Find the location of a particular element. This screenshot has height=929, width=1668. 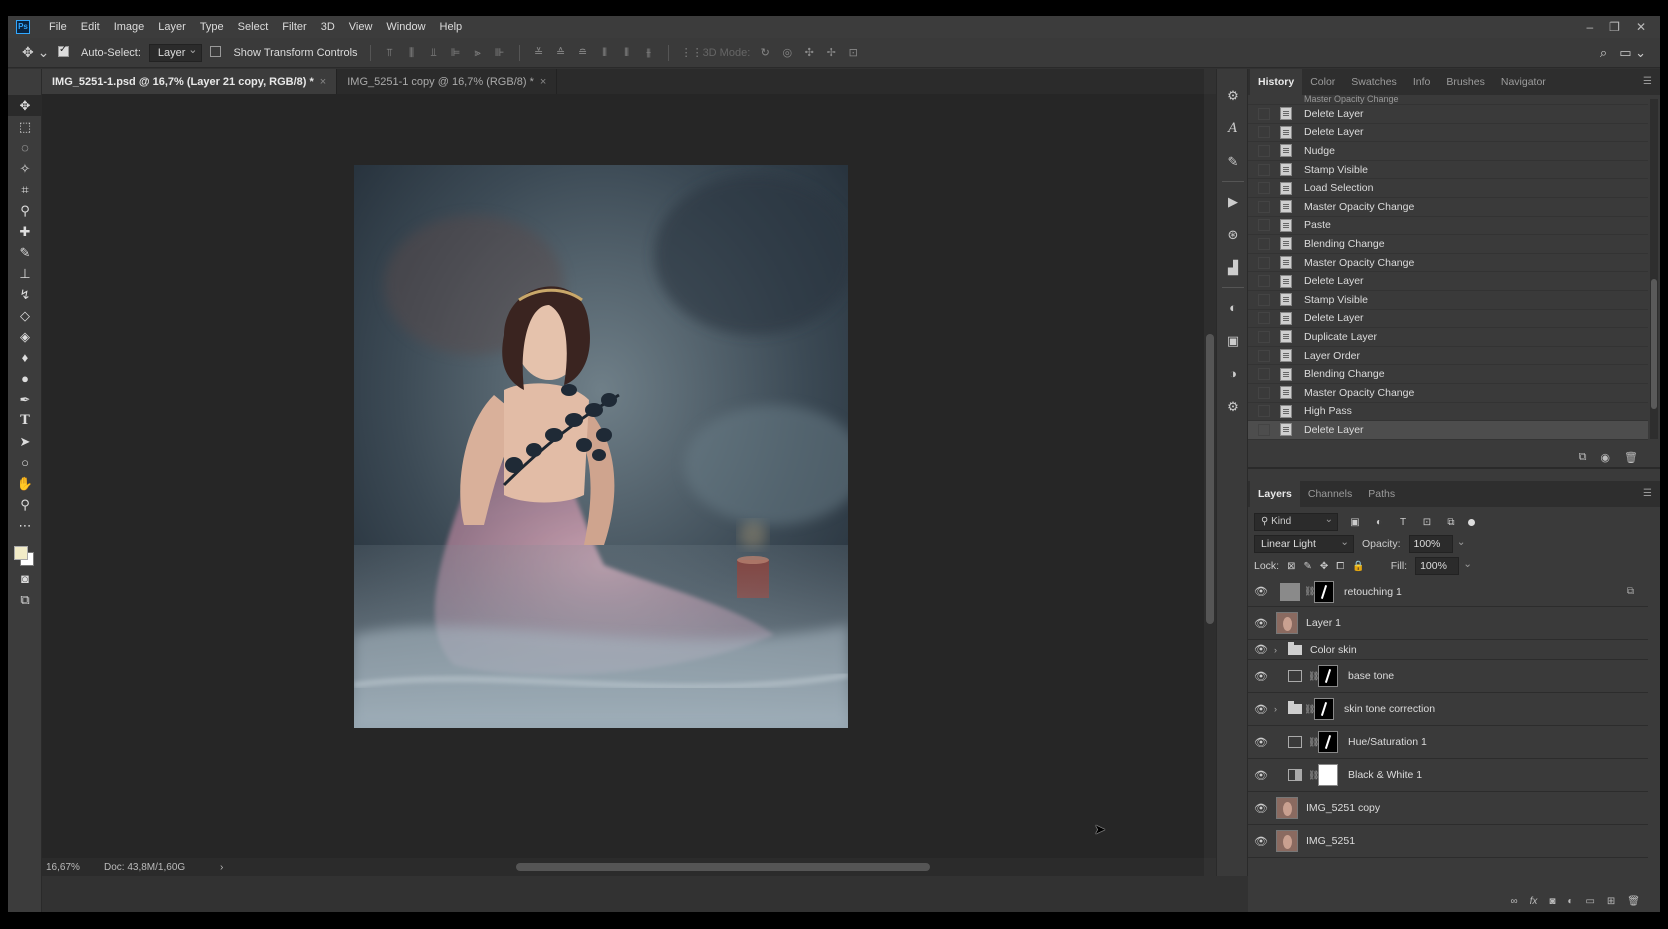

history-item: Layer Order is located at coordinates (1448, 356).